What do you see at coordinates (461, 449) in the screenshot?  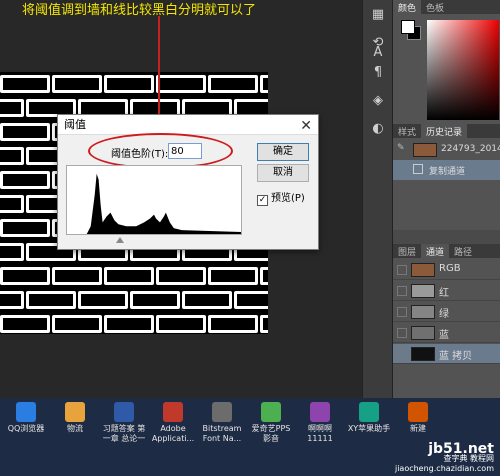 I see `watermark-site: jb51.net` at bounding box center [461, 449].